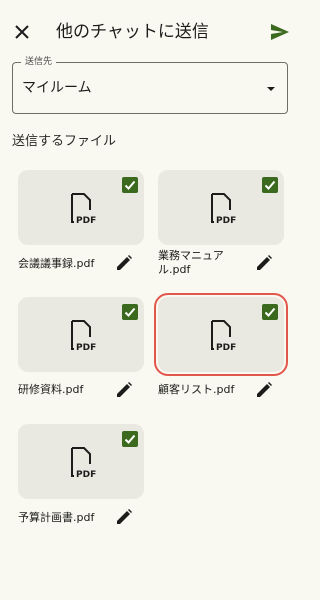 This screenshot has height=600, width=320. What do you see at coordinates (196, 389) in the screenshot?
I see `file-name: 顧客リスト.pdf` at bounding box center [196, 389].